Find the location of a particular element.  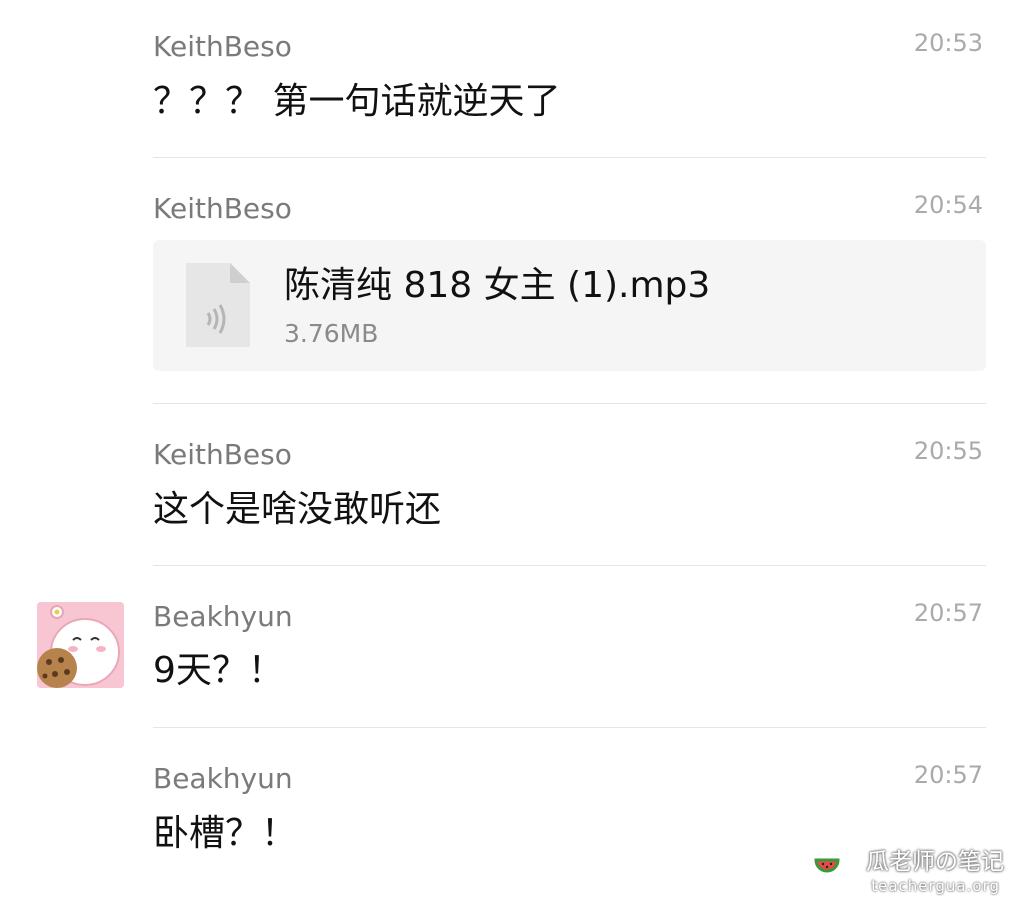

message-text: 卧槽？！ is located at coordinates (225, 833).